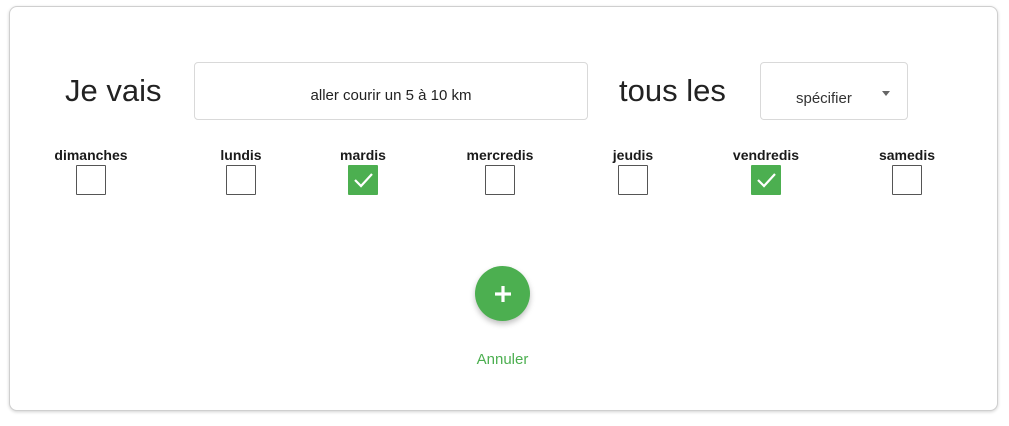 The image size is (1009, 426). I want to click on add-goal-button, so click(502, 293).